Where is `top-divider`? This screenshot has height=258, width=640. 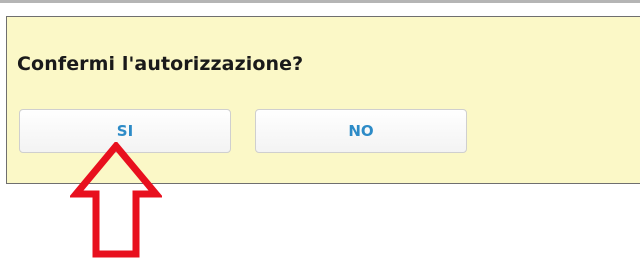 top-divider is located at coordinates (320, 1).